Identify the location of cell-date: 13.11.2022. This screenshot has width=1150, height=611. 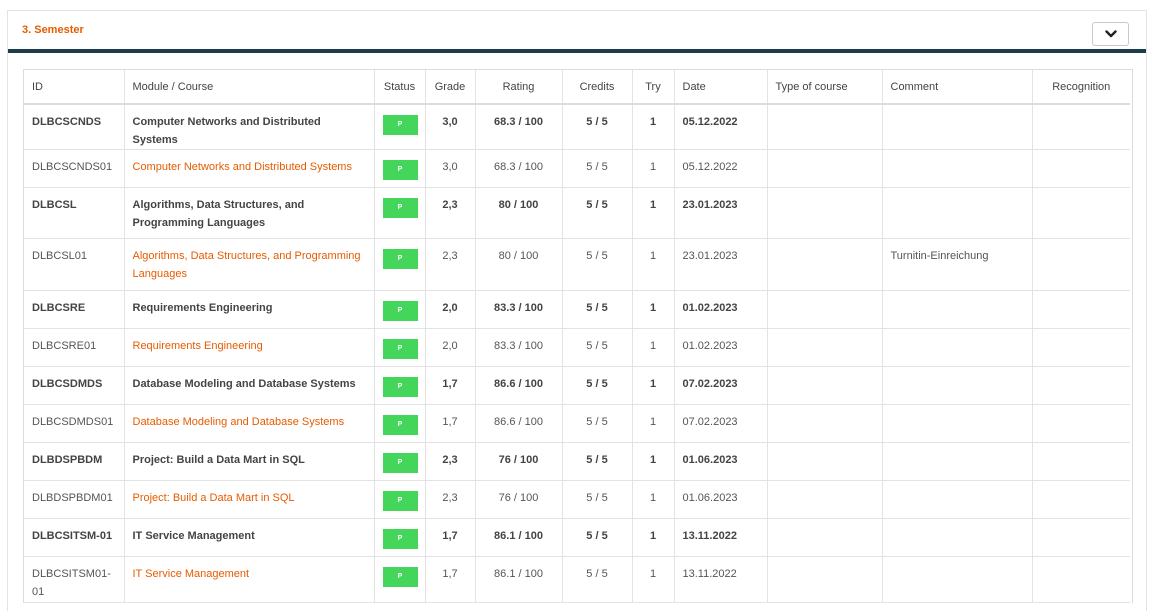
(721, 537).